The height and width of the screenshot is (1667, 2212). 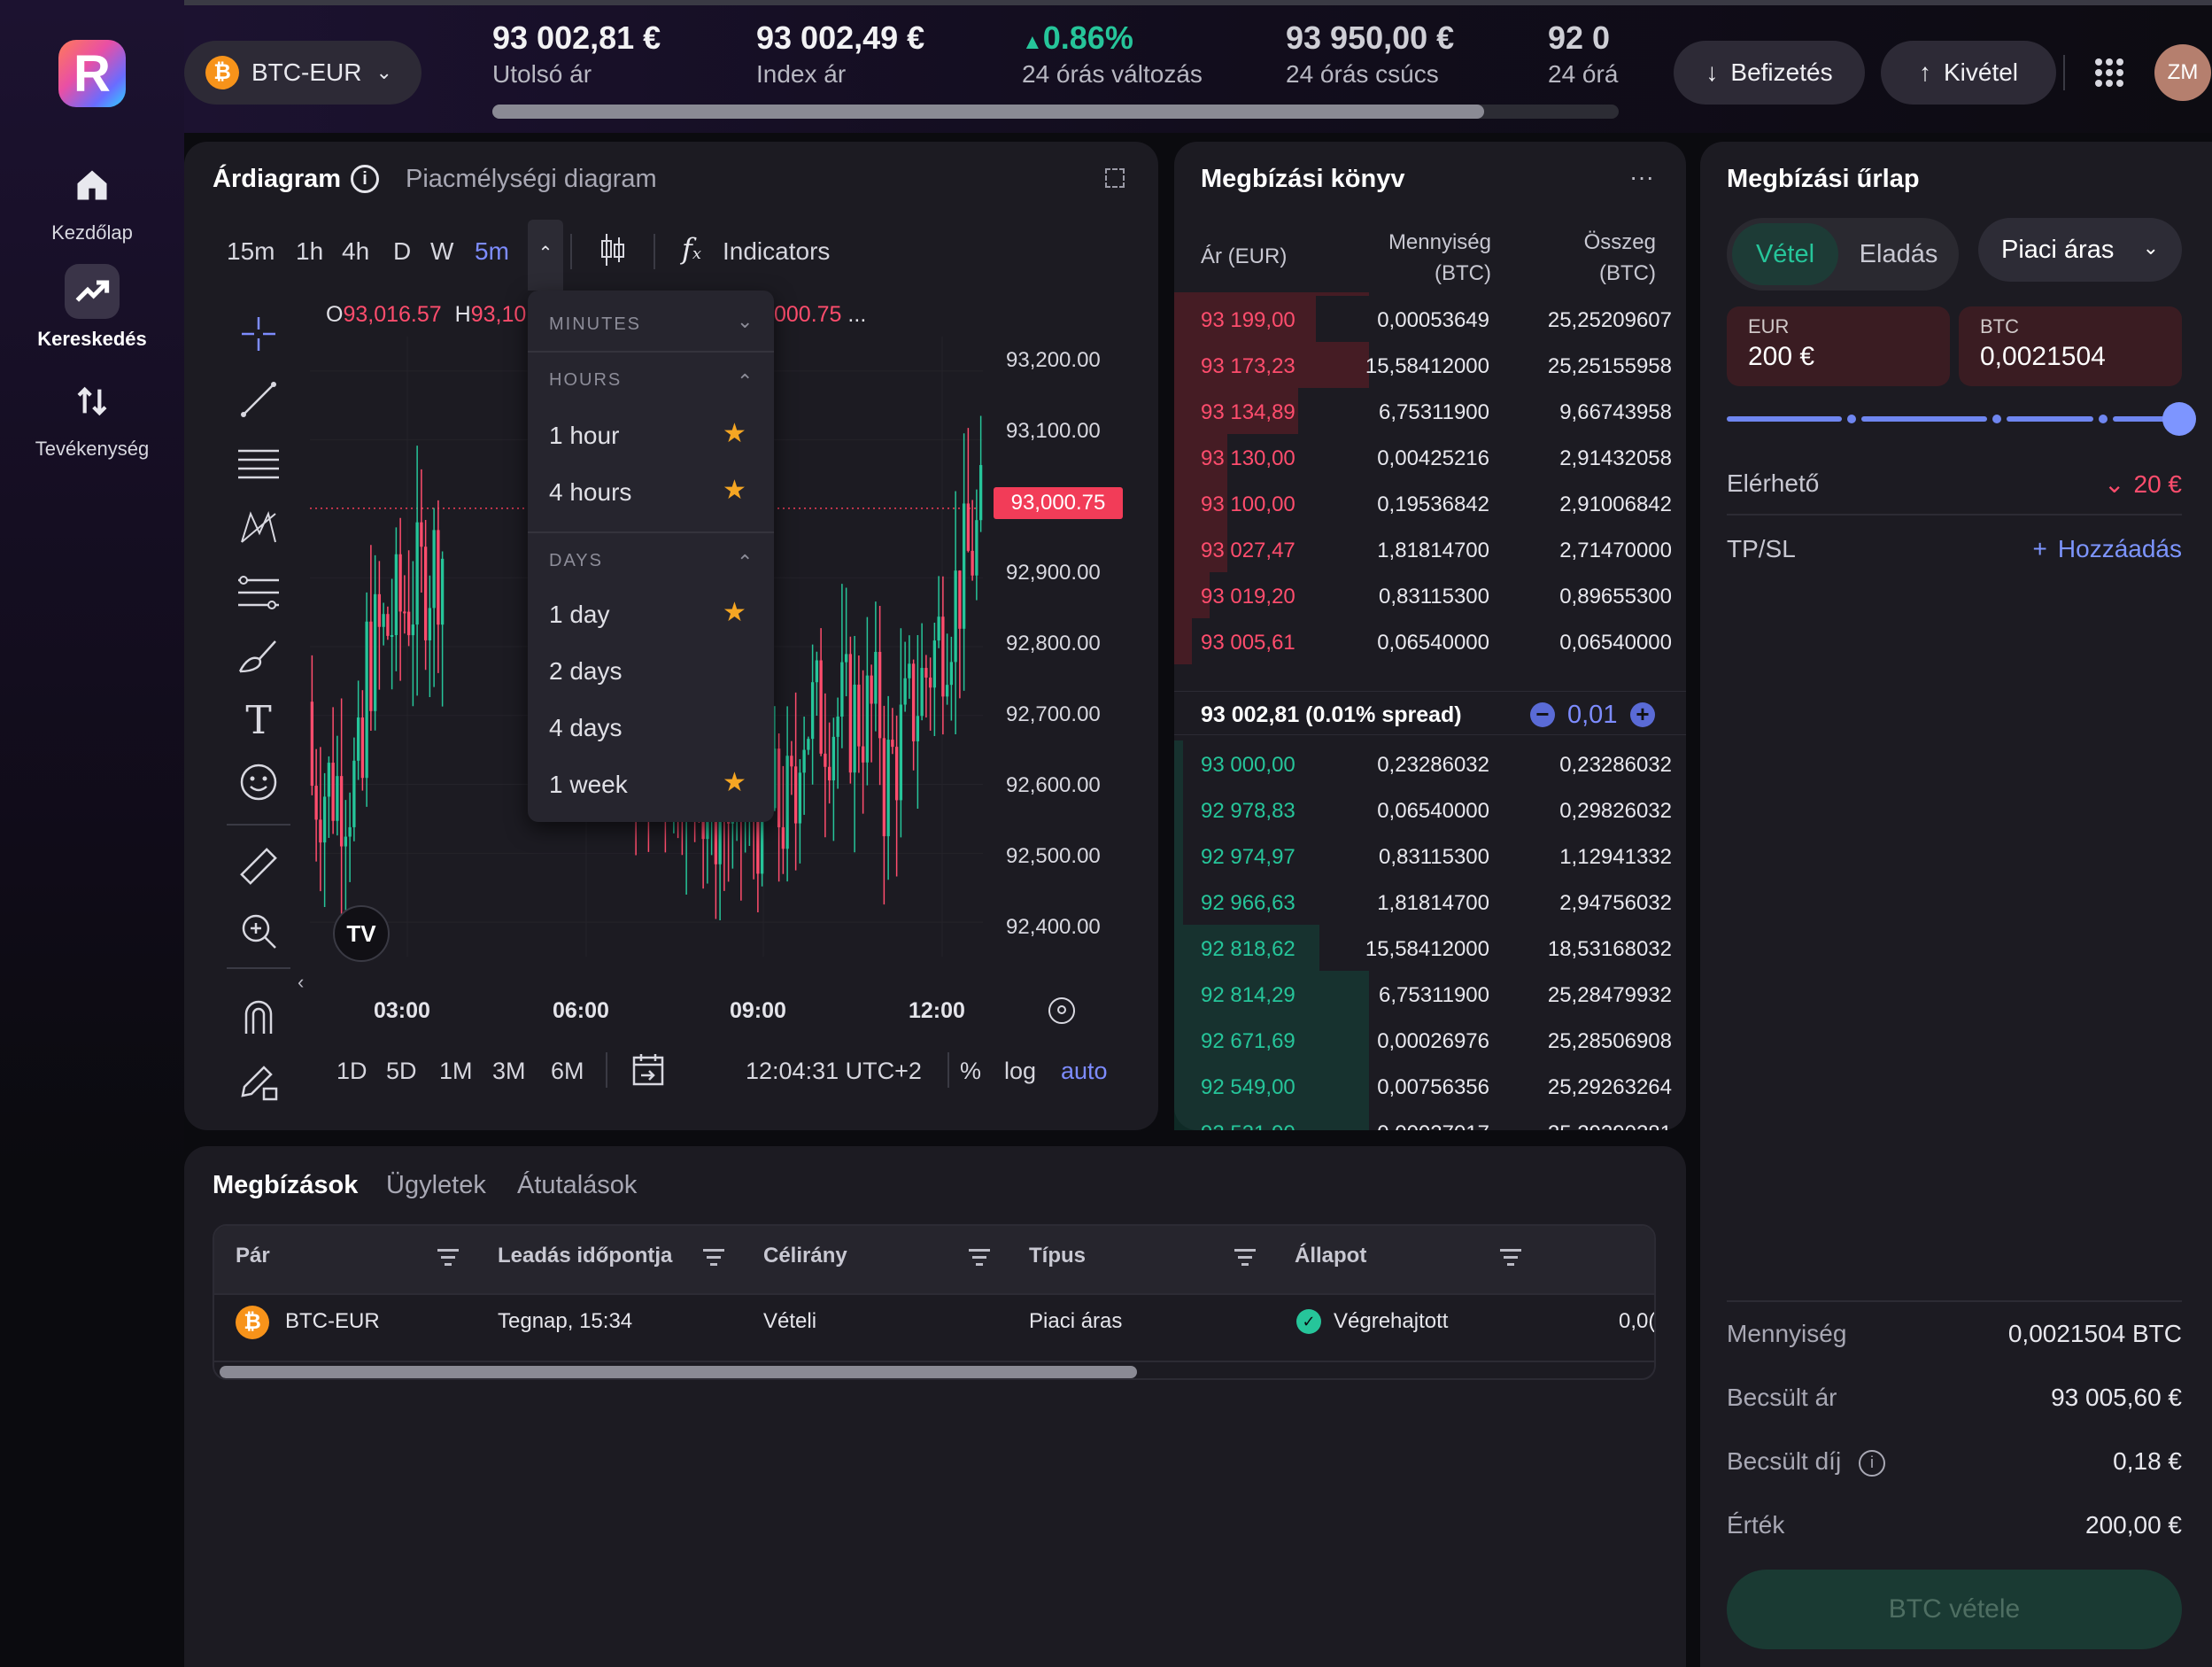 What do you see at coordinates (258, 399) in the screenshot?
I see `trendline-icon` at bounding box center [258, 399].